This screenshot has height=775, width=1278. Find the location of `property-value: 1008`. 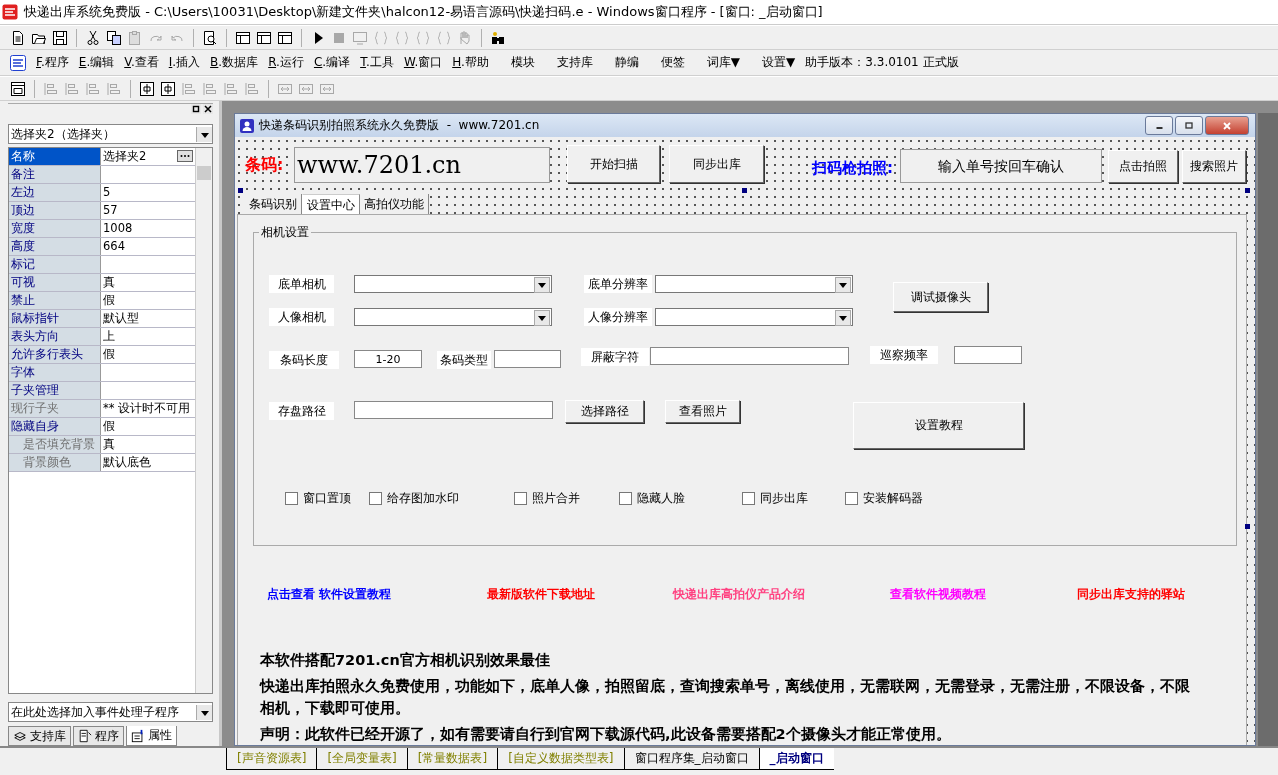

property-value: 1008 is located at coordinates (148, 228).